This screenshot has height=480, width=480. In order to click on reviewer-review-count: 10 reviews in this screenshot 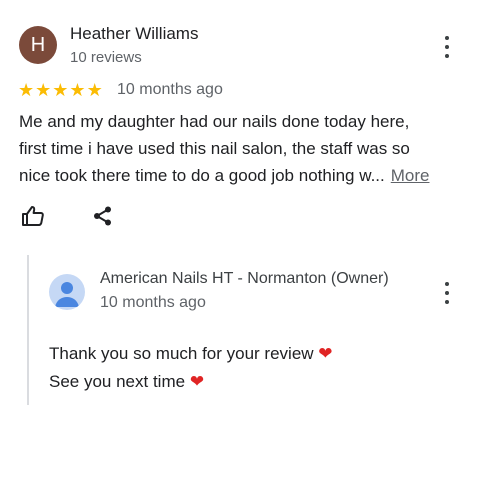, I will do `click(106, 57)`.